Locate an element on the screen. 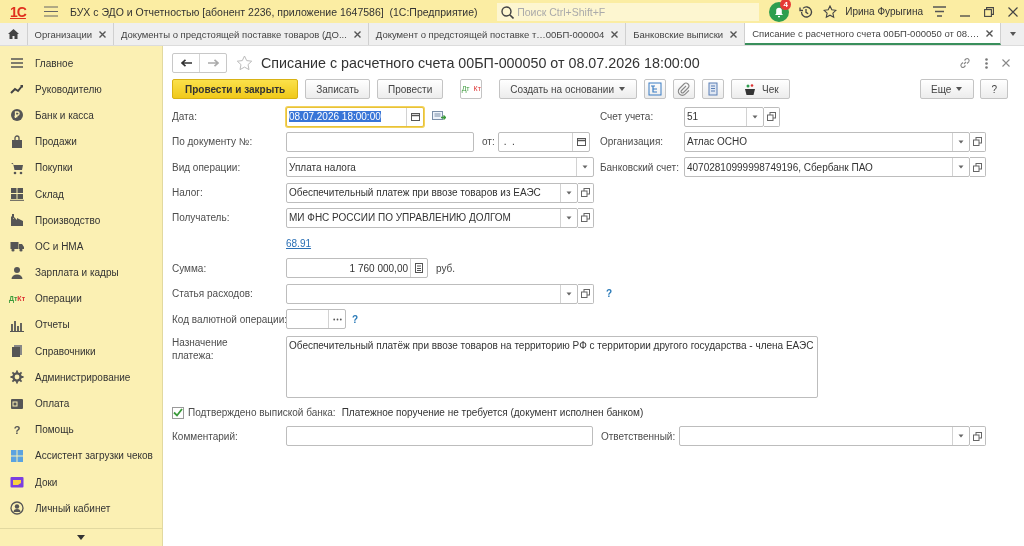 This screenshot has width=1024, height=546. input-field: 08.07.2026 18:00:00 is located at coordinates (355, 116).